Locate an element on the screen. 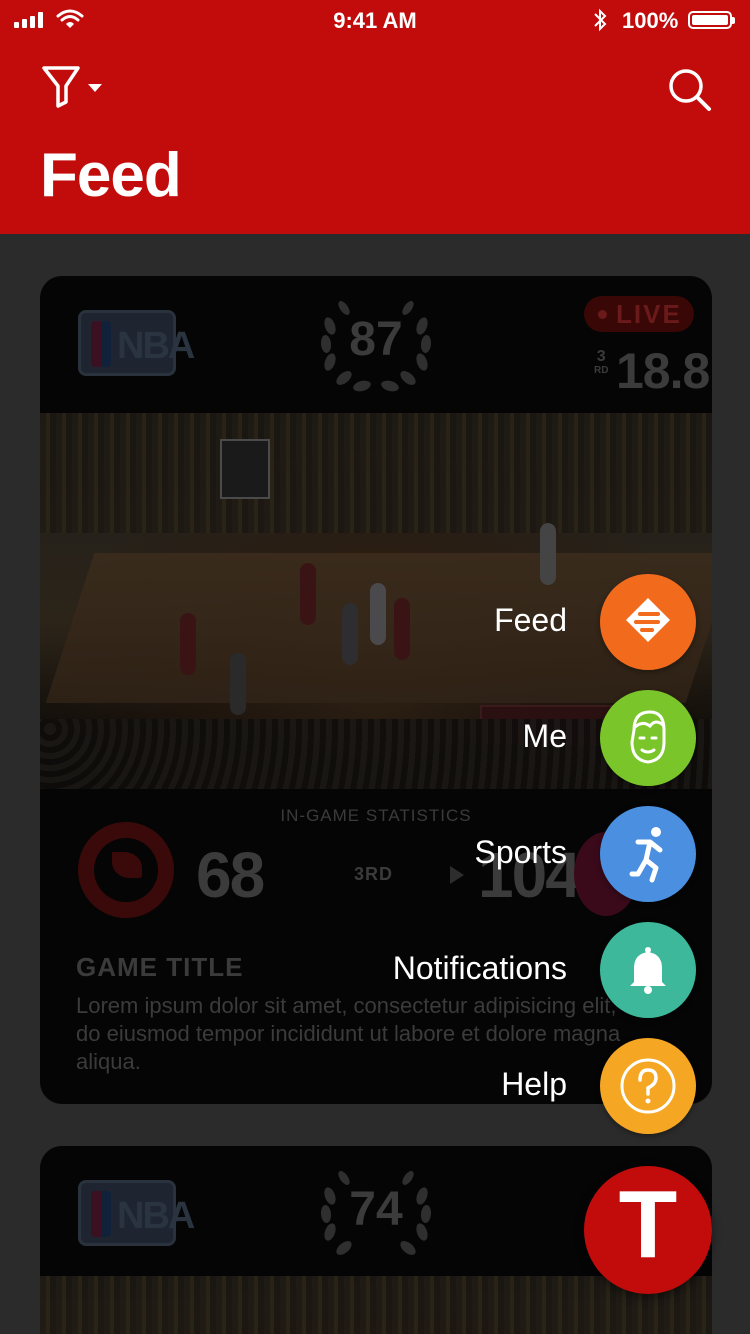 This screenshot has height=1334, width=750. hoop is located at coordinates (245, 469).